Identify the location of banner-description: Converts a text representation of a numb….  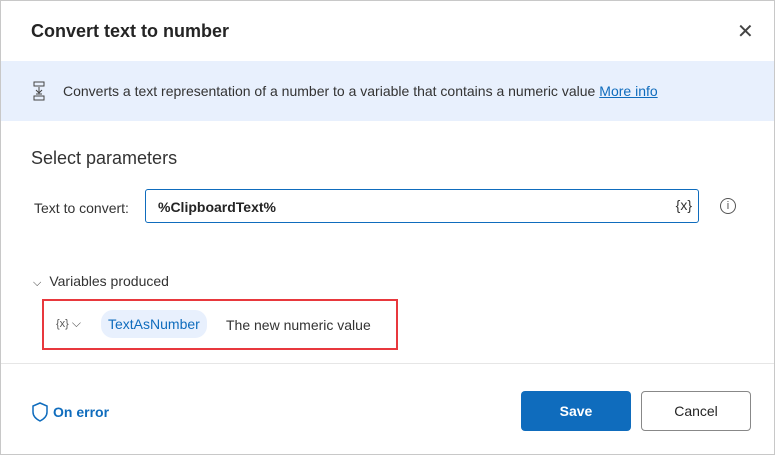
(329, 91).